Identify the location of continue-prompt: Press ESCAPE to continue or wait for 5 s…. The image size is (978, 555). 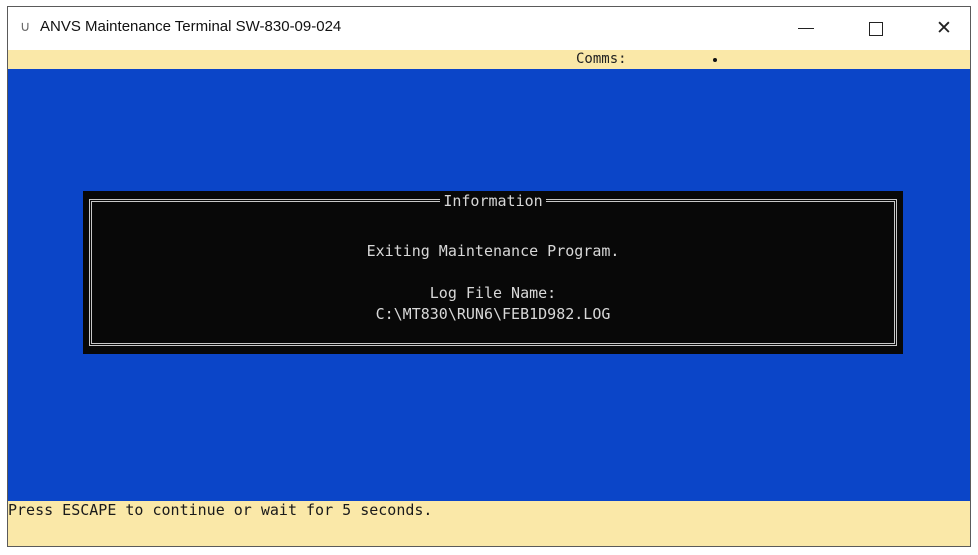
(220, 510).